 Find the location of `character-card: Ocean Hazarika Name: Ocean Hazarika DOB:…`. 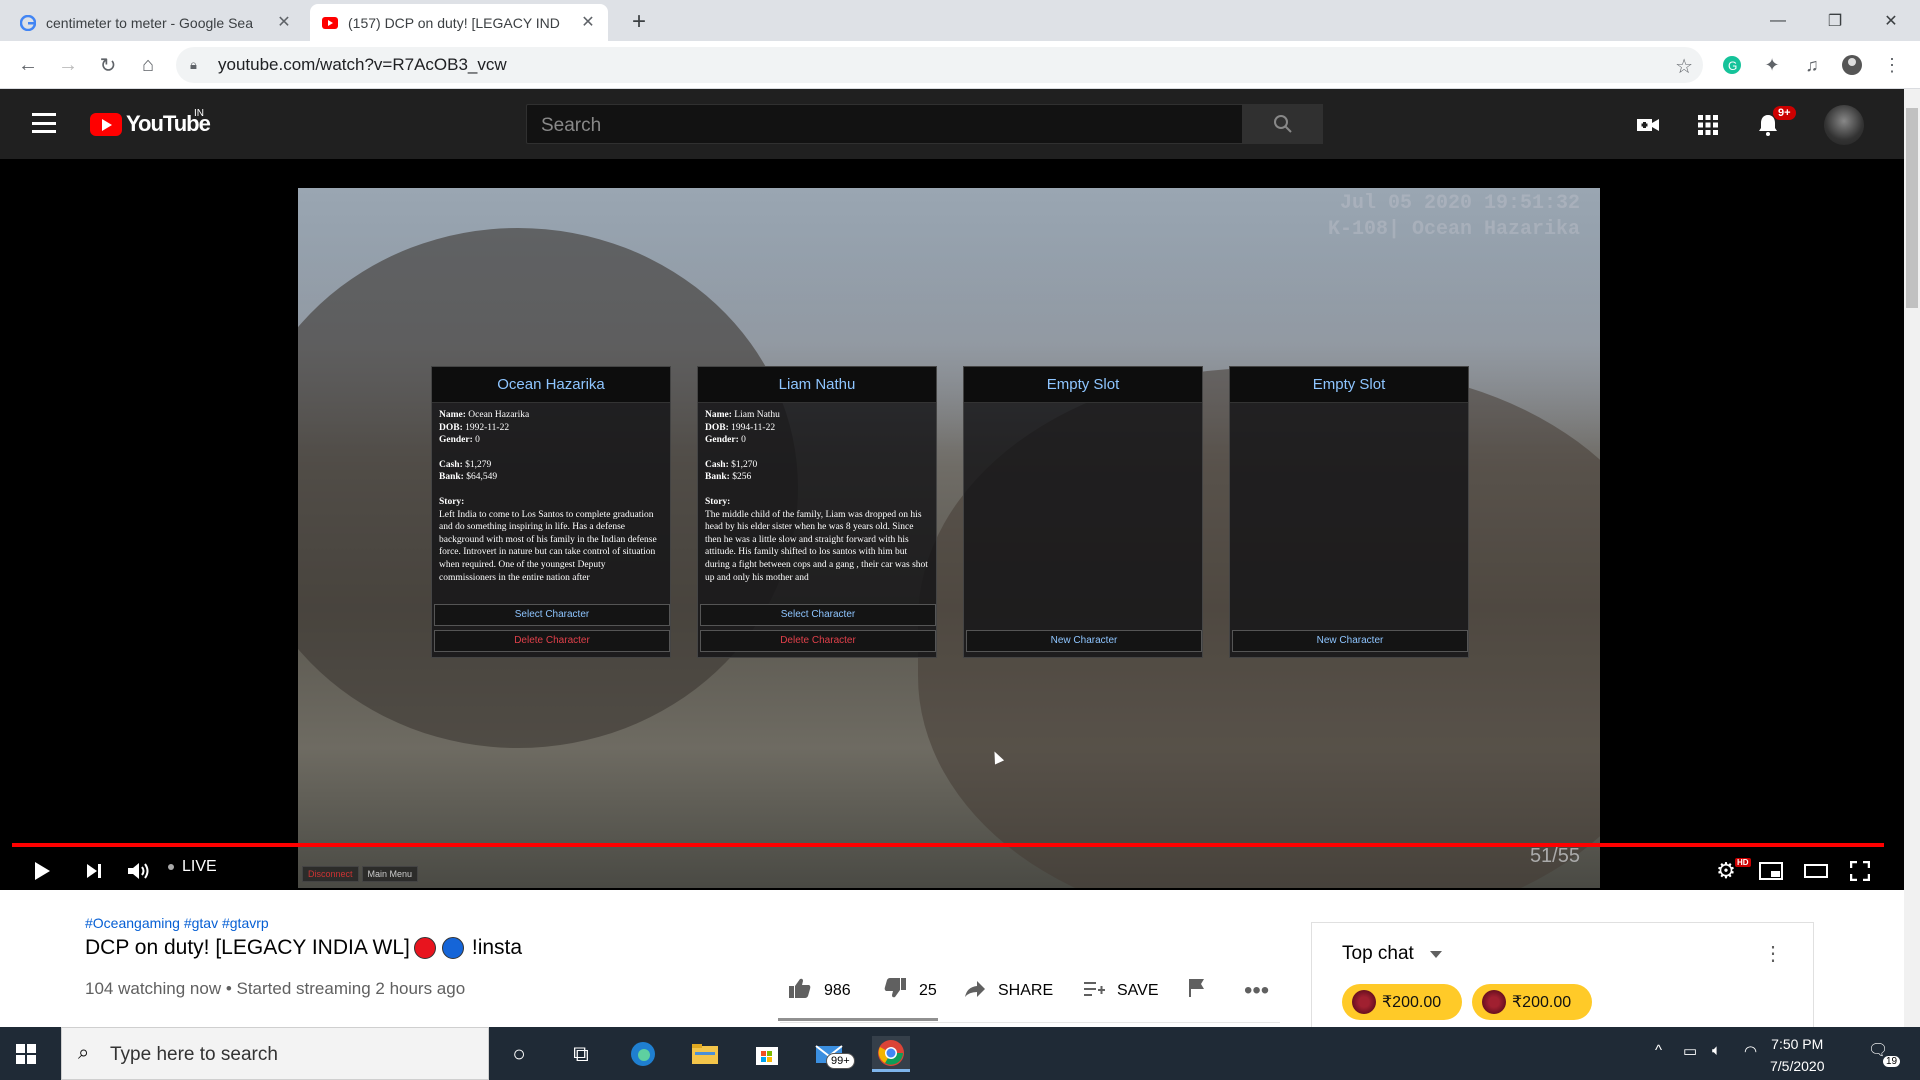

character-card: Ocean Hazarika Name: Ocean Hazarika DOB:… is located at coordinates (551, 512).